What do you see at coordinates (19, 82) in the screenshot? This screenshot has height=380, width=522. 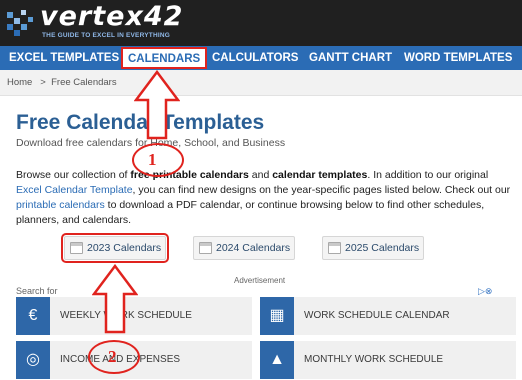 I see `breadcrumb-home: Home` at bounding box center [19, 82].